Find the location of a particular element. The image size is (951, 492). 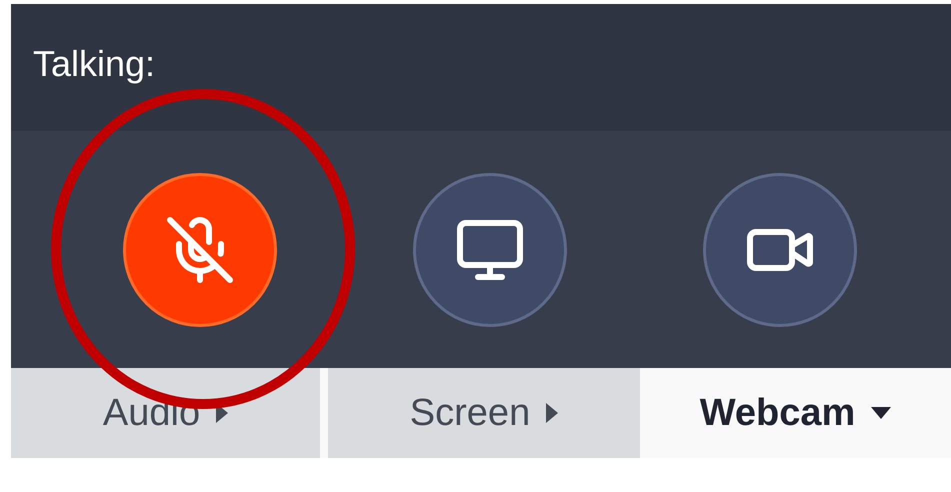

caret-right-icon is located at coordinates (552, 413).